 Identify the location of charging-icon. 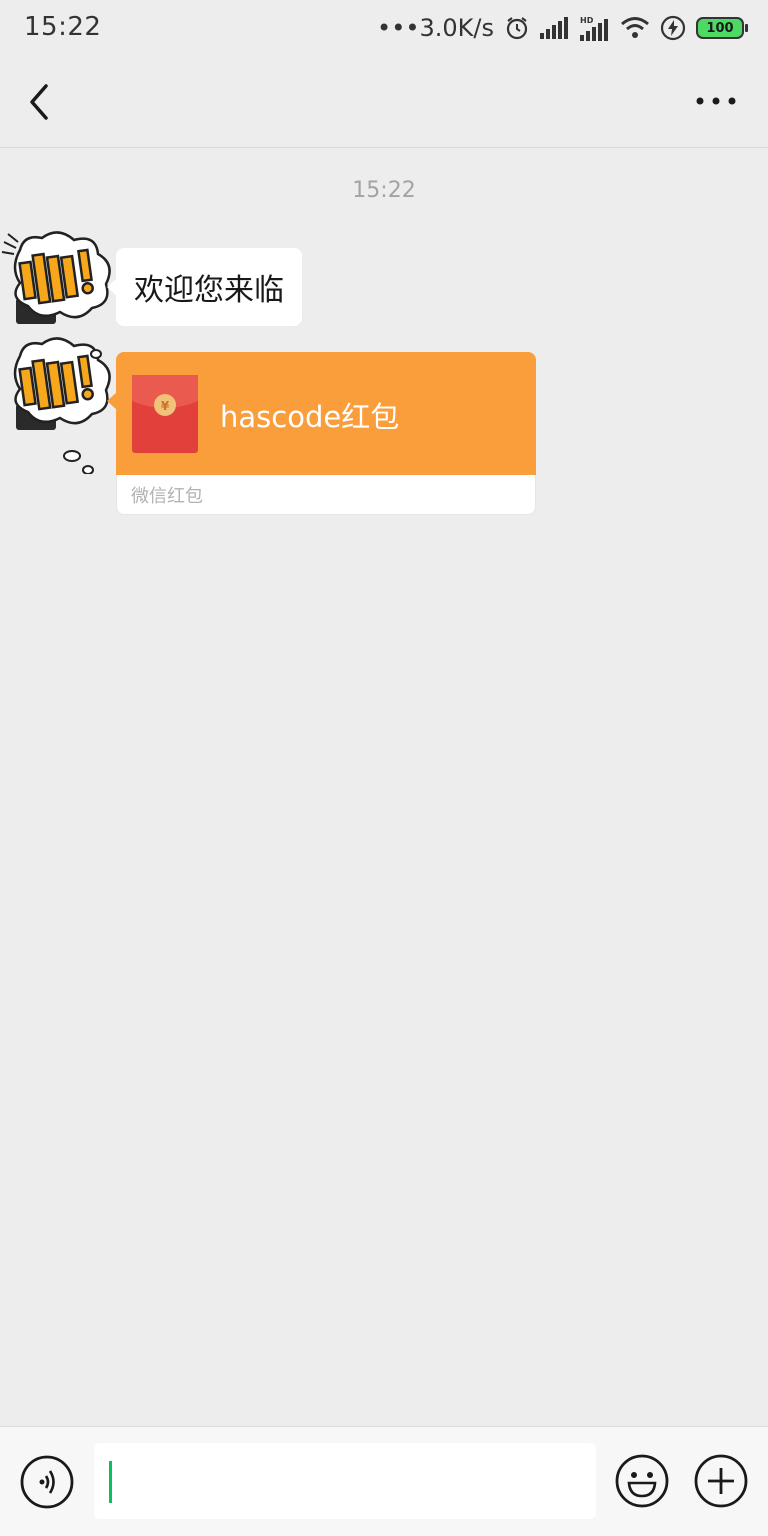
(673, 28).